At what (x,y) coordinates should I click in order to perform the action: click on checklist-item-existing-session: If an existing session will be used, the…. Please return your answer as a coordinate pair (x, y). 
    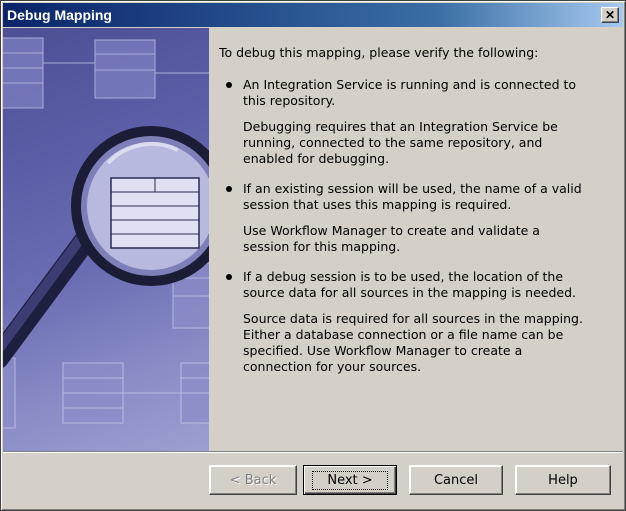
    Looking at the image, I should click on (404, 197).